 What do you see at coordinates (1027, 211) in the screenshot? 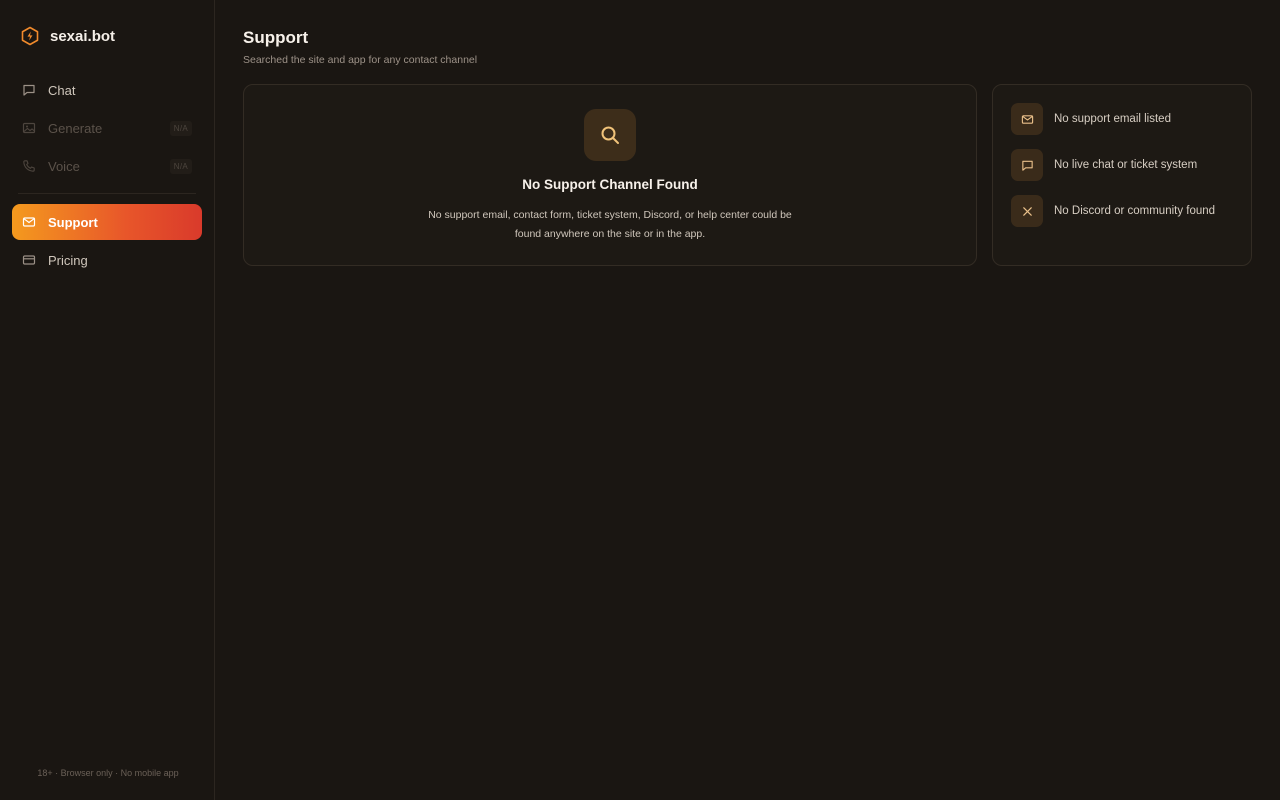
I see `close-icon` at bounding box center [1027, 211].